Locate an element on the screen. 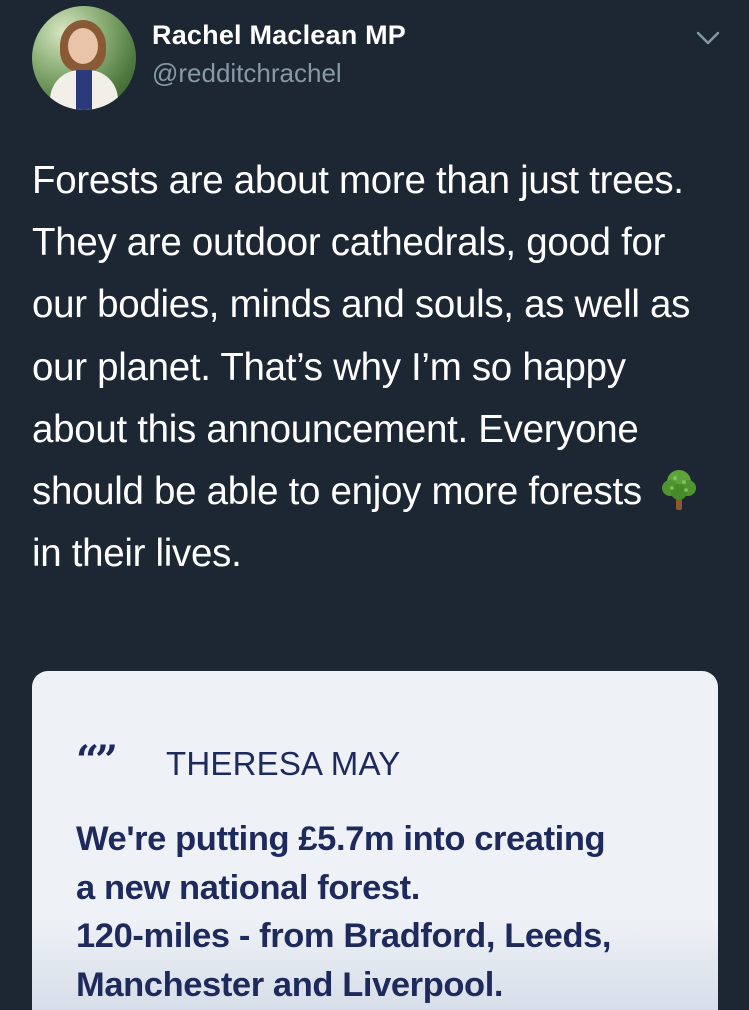 Image resolution: width=749 pixels, height=1010 pixels. avatar is located at coordinates (84, 58).